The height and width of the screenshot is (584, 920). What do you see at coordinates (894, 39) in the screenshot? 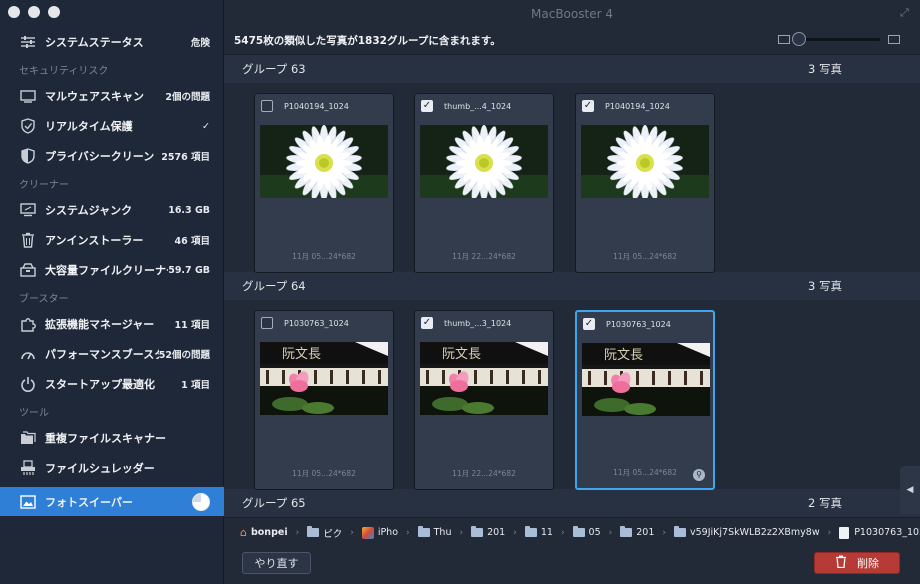
I see `large-thumbnail-icon` at bounding box center [894, 39].